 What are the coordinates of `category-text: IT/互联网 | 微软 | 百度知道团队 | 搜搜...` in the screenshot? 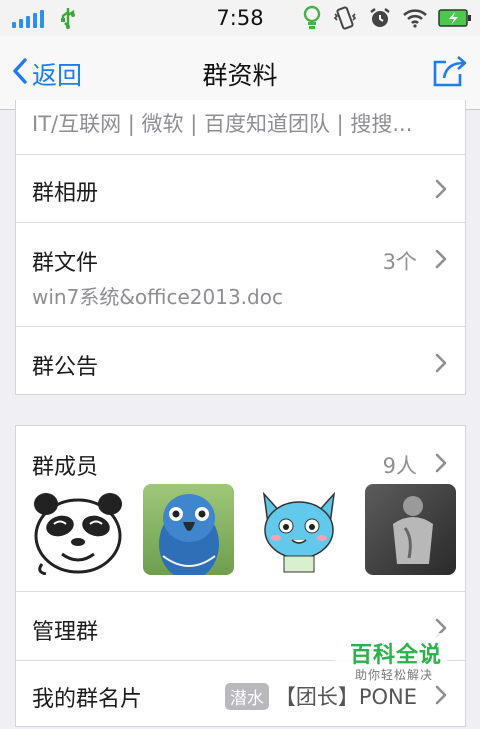 It's located at (222, 124).